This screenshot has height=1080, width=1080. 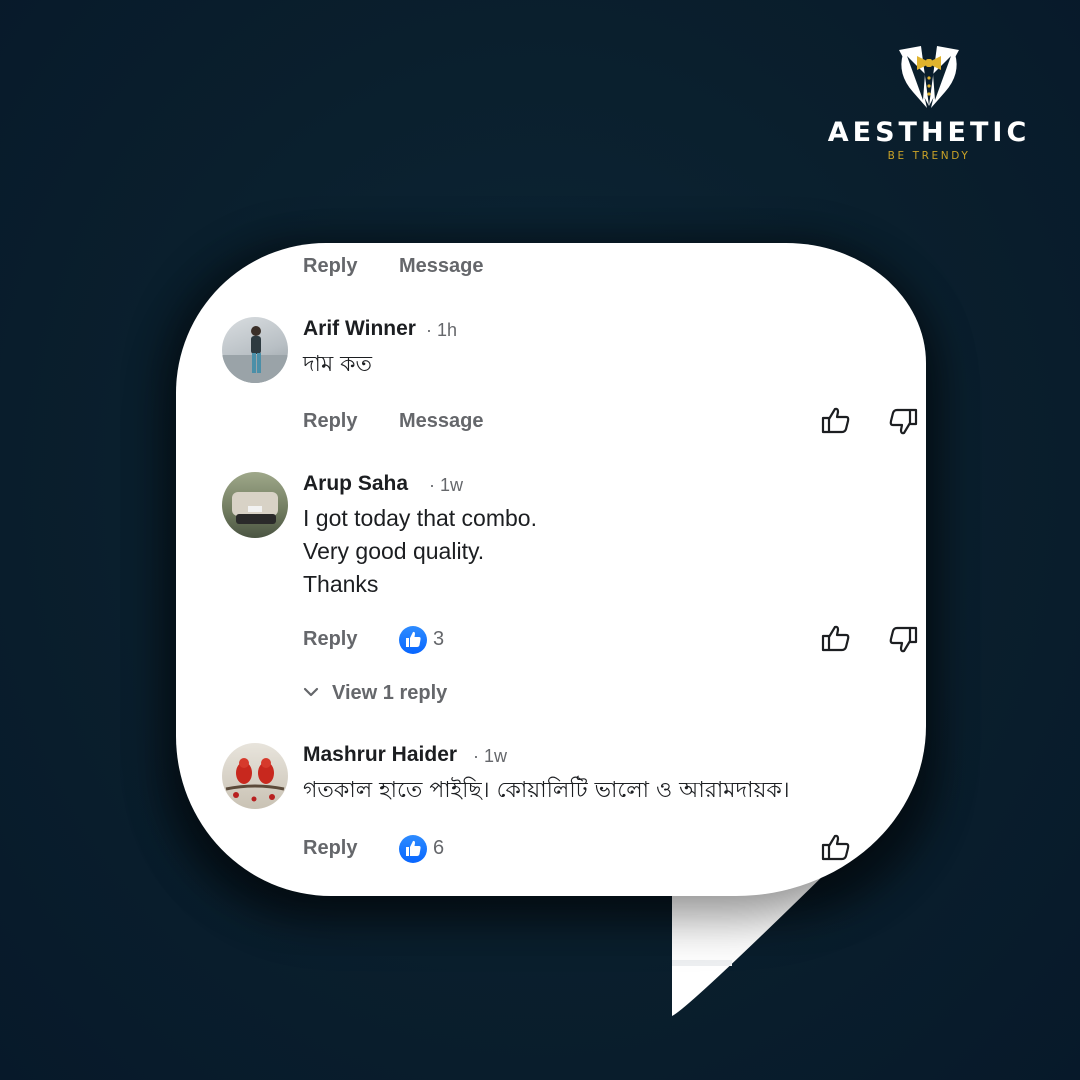 What do you see at coordinates (355, 484) in the screenshot?
I see `comment-author: Arup Saha` at bounding box center [355, 484].